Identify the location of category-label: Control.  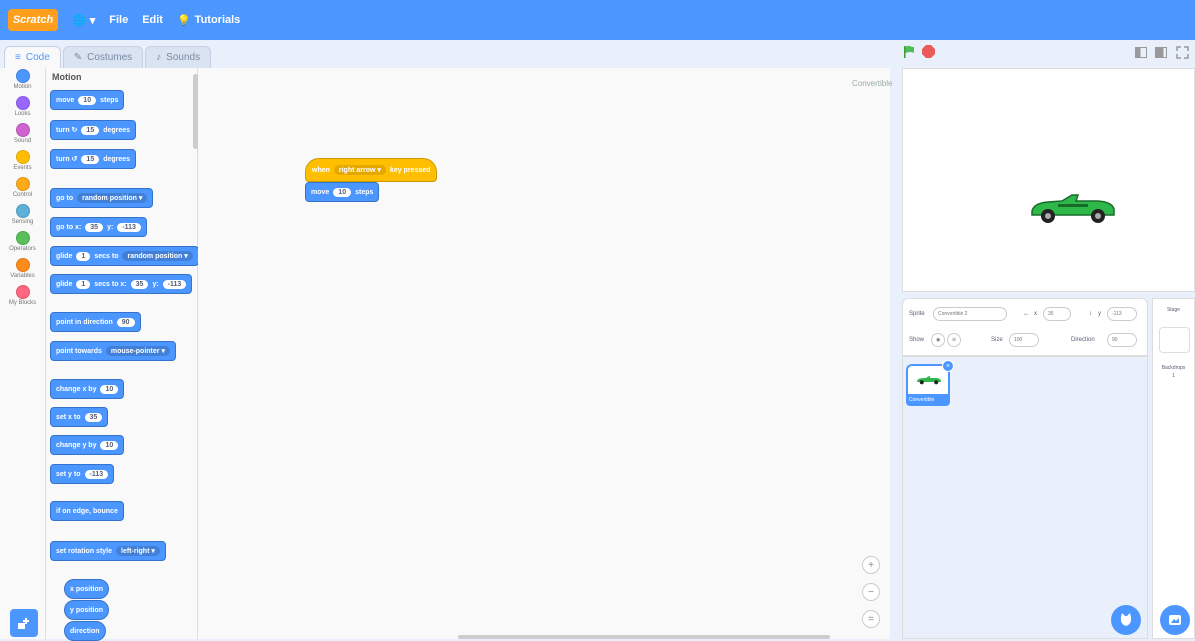
(22, 195).